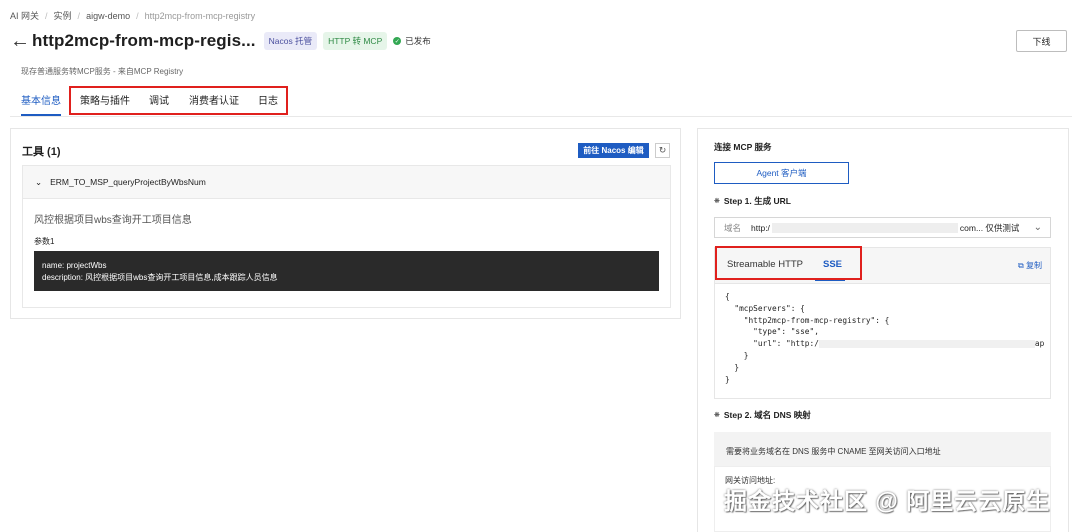 The image size is (1080, 532). Describe the element at coordinates (807, 320) in the screenshot. I see `code-line: "http2mcp-from-mcp-registry": {` at that location.